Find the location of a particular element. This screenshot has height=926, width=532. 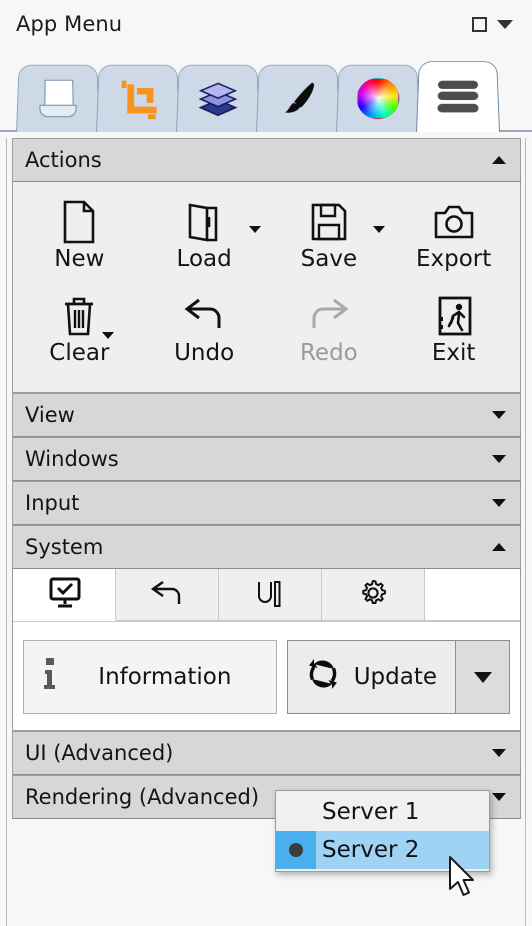

action-split-arrow-save is located at coordinates (379, 229).